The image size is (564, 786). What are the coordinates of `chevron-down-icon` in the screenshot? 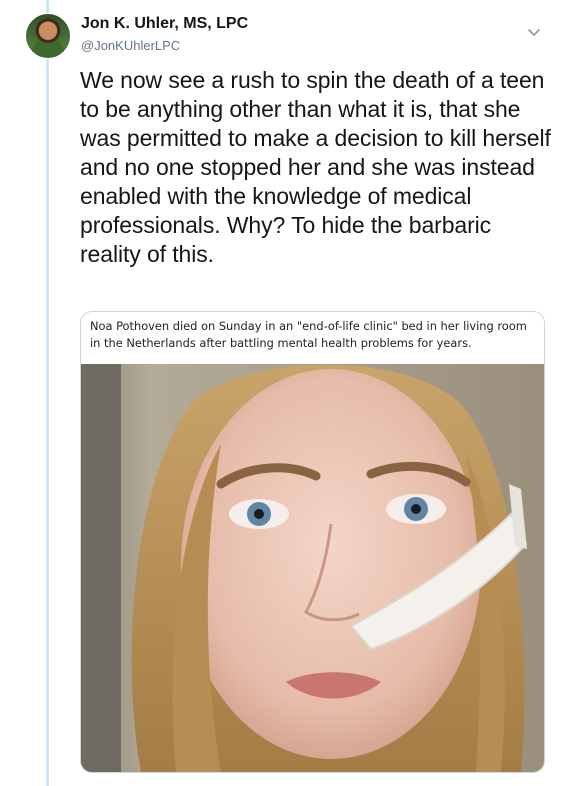 It's located at (534, 32).